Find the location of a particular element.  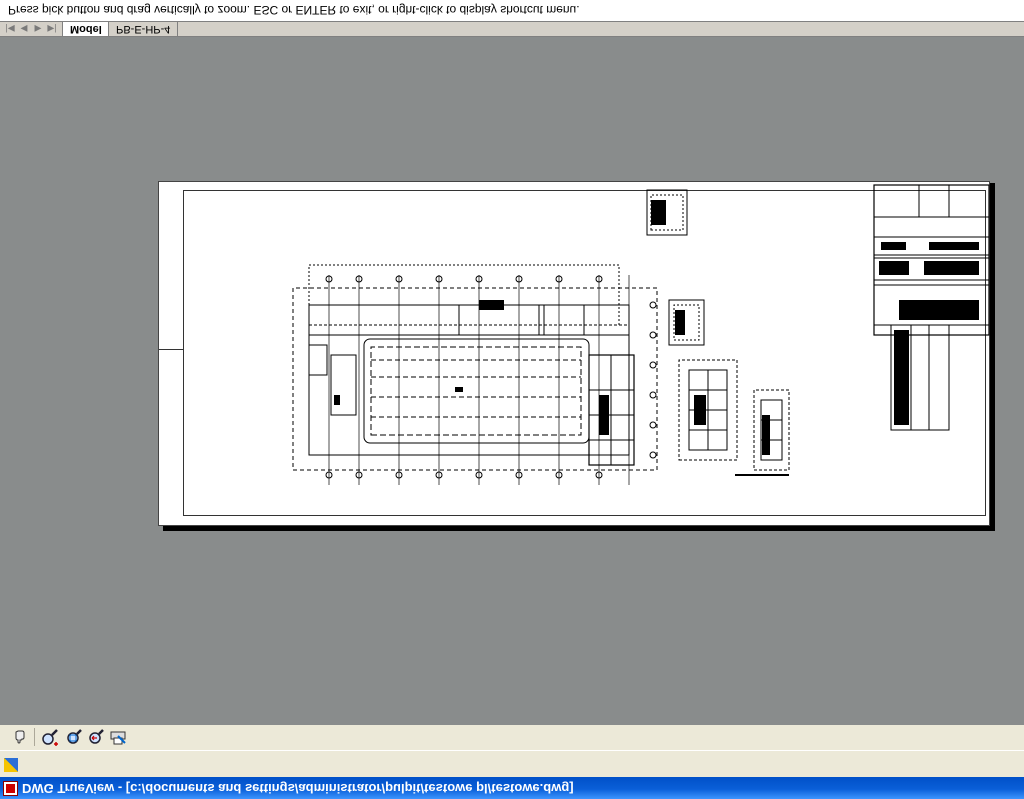

last-tab-button: ▶| is located at coordinates (52, 29).